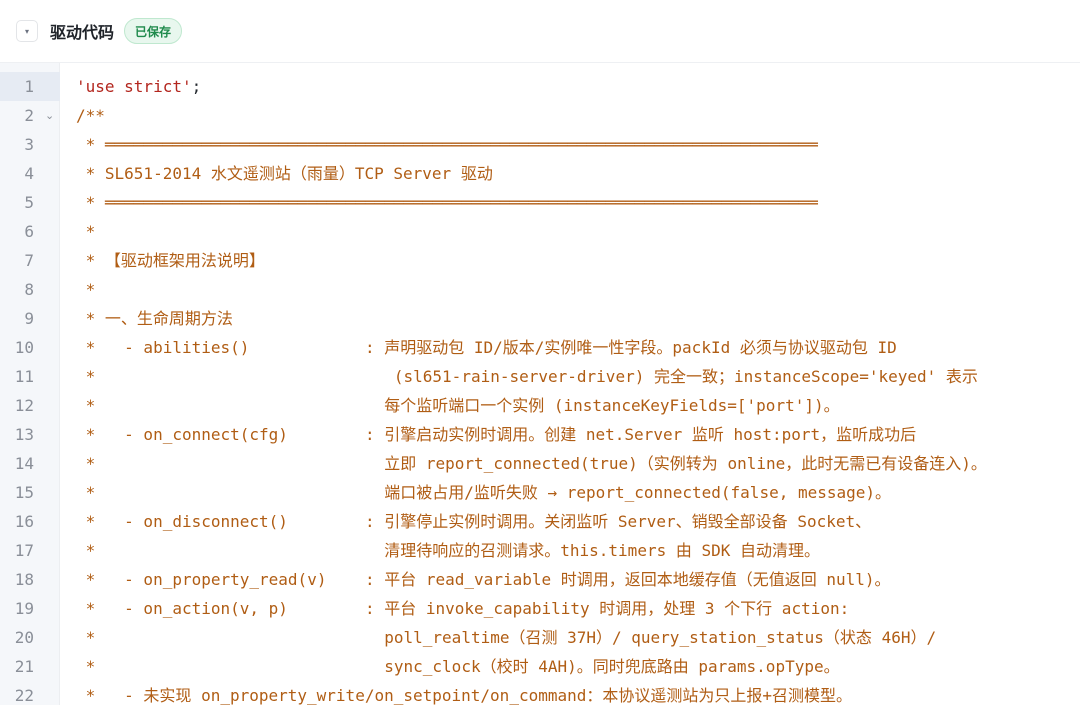 The width and height of the screenshot is (1080, 705). I want to click on line-number-cell: 4, so click(30, 173).